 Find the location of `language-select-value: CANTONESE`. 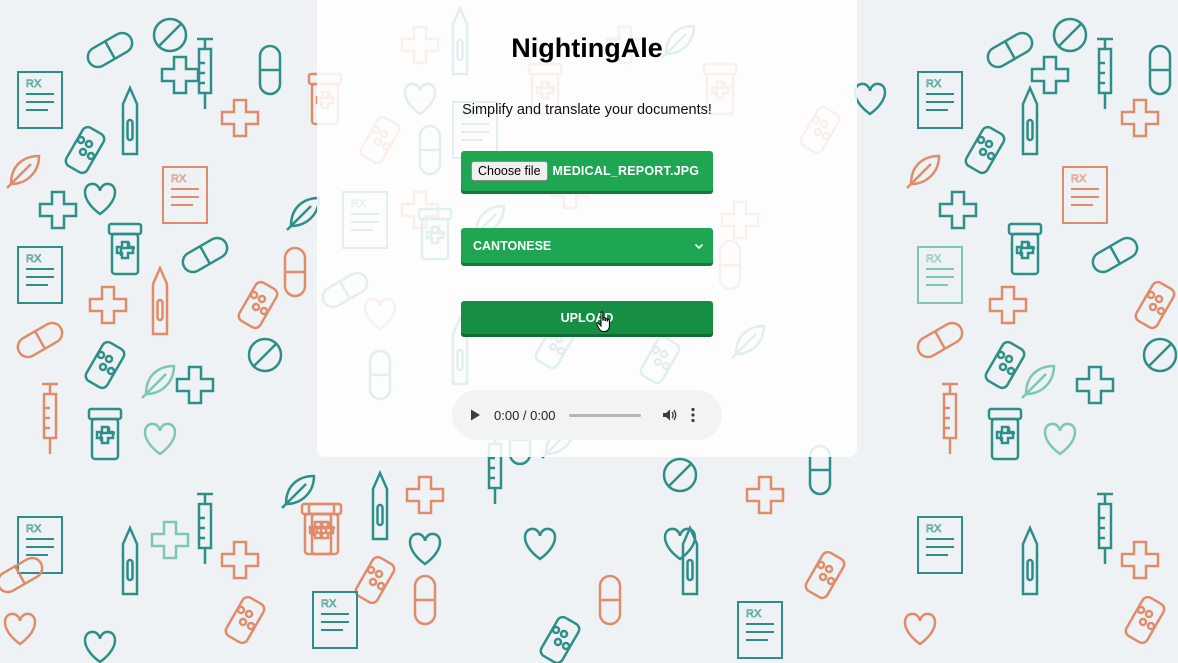

language-select-value: CANTONESE is located at coordinates (512, 245).